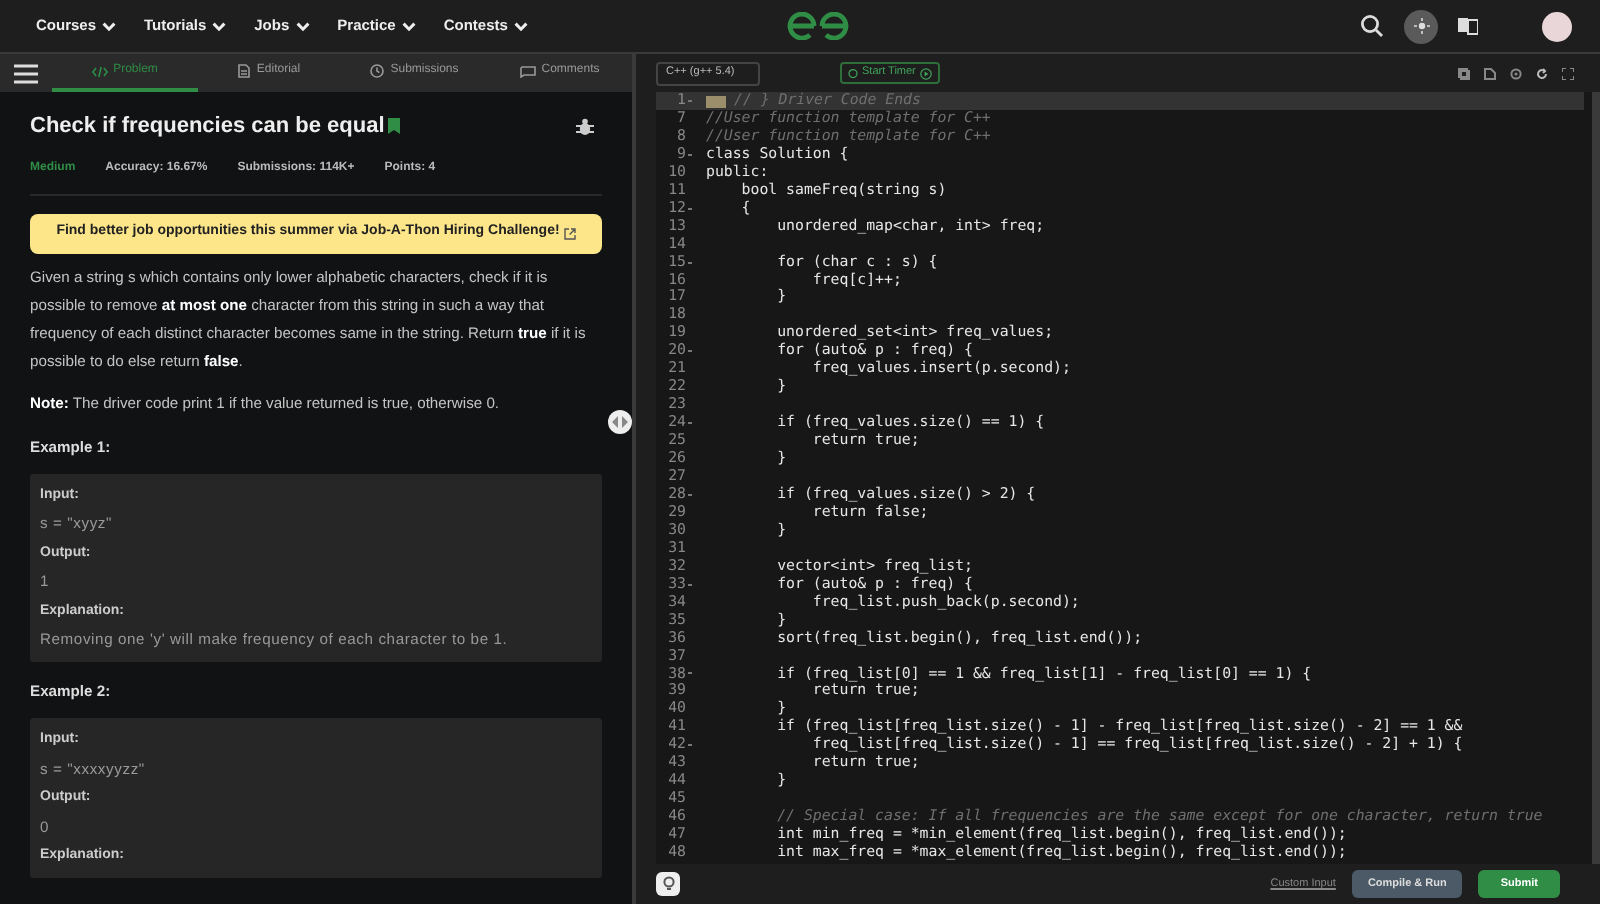  I want to click on avatar, so click(1557, 26).